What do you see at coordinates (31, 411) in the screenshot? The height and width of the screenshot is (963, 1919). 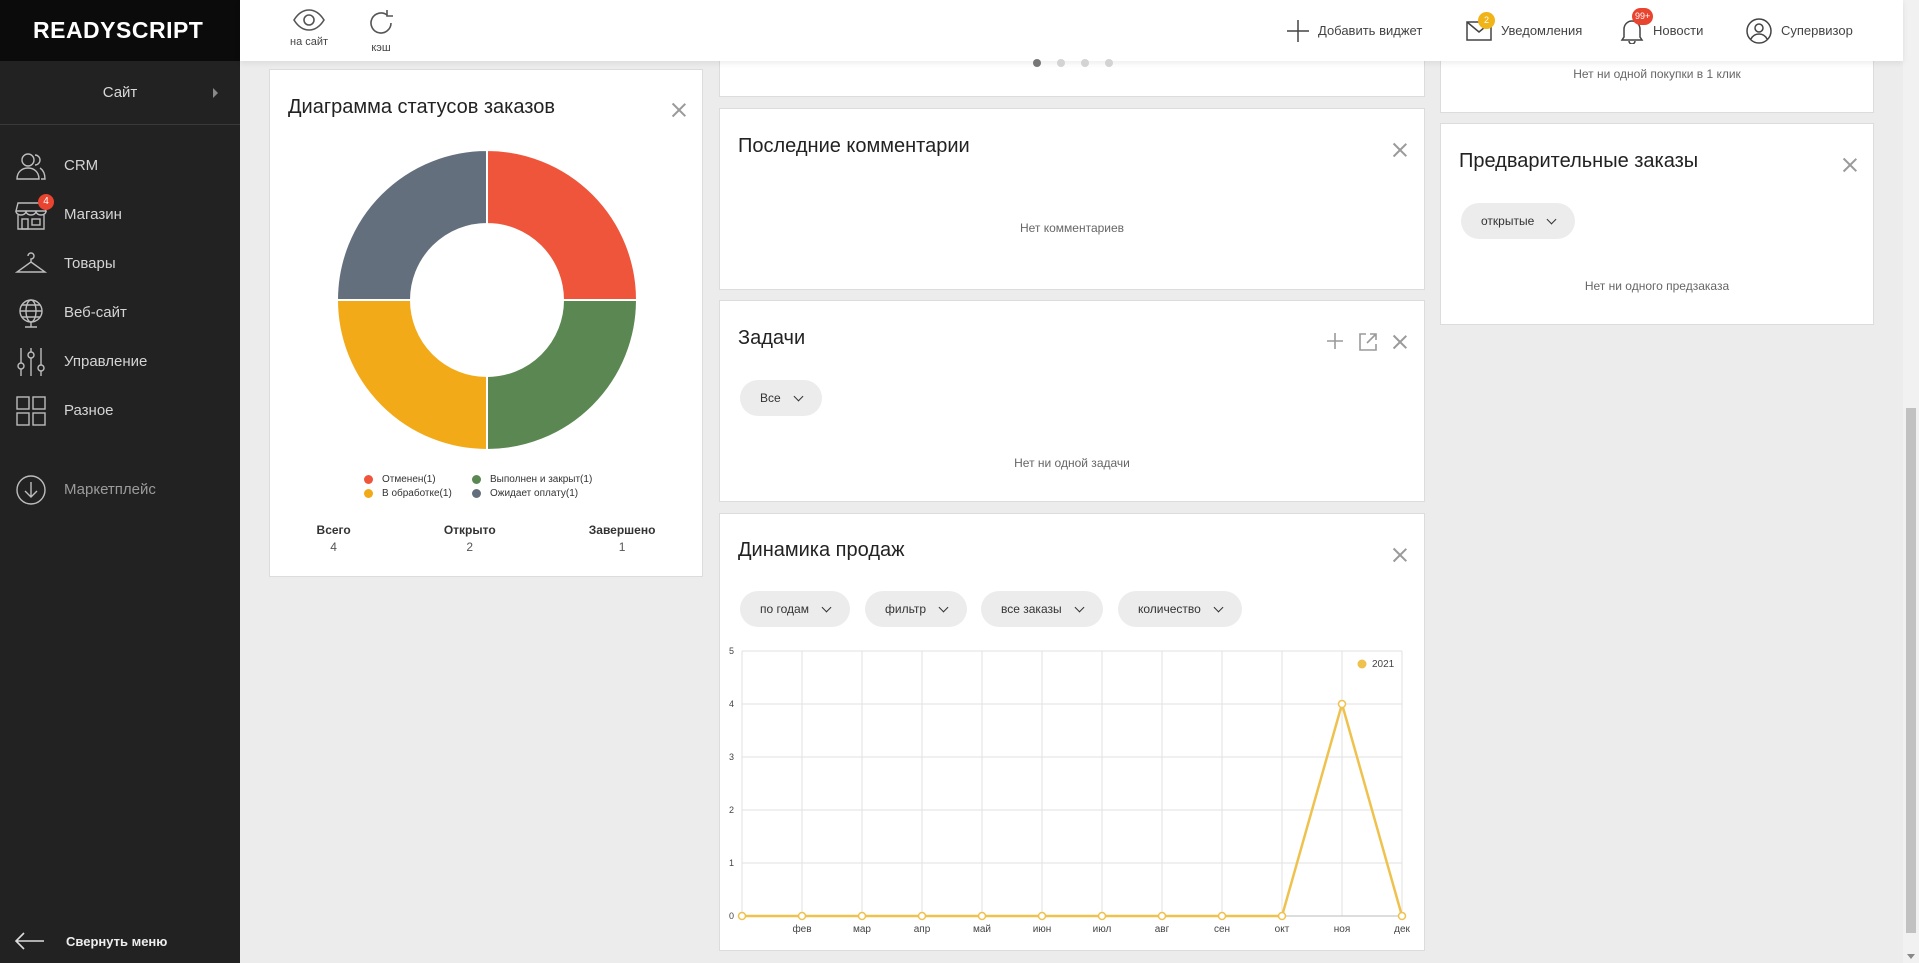 I see `grid-icon` at bounding box center [31, 411].